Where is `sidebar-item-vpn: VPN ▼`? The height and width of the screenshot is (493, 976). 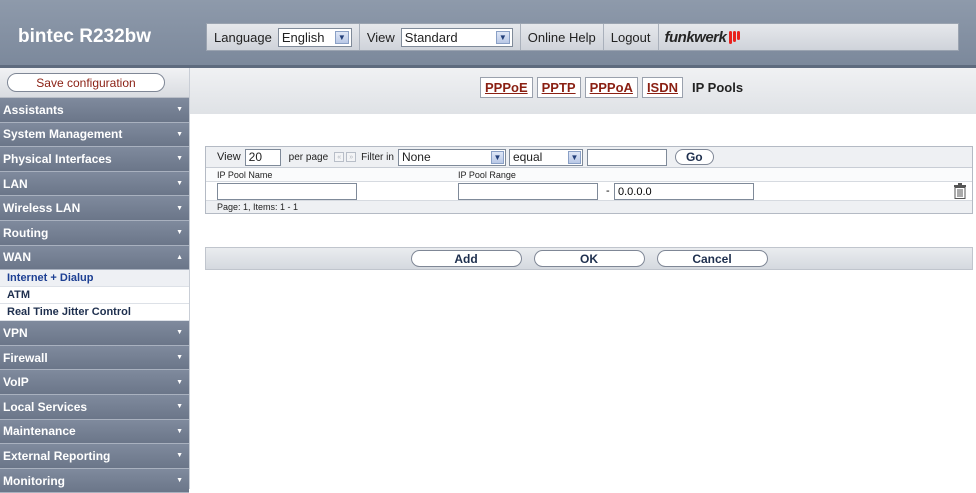 sidebar-item-vpn: VPN ▼ is located at coordinates (94, 333).